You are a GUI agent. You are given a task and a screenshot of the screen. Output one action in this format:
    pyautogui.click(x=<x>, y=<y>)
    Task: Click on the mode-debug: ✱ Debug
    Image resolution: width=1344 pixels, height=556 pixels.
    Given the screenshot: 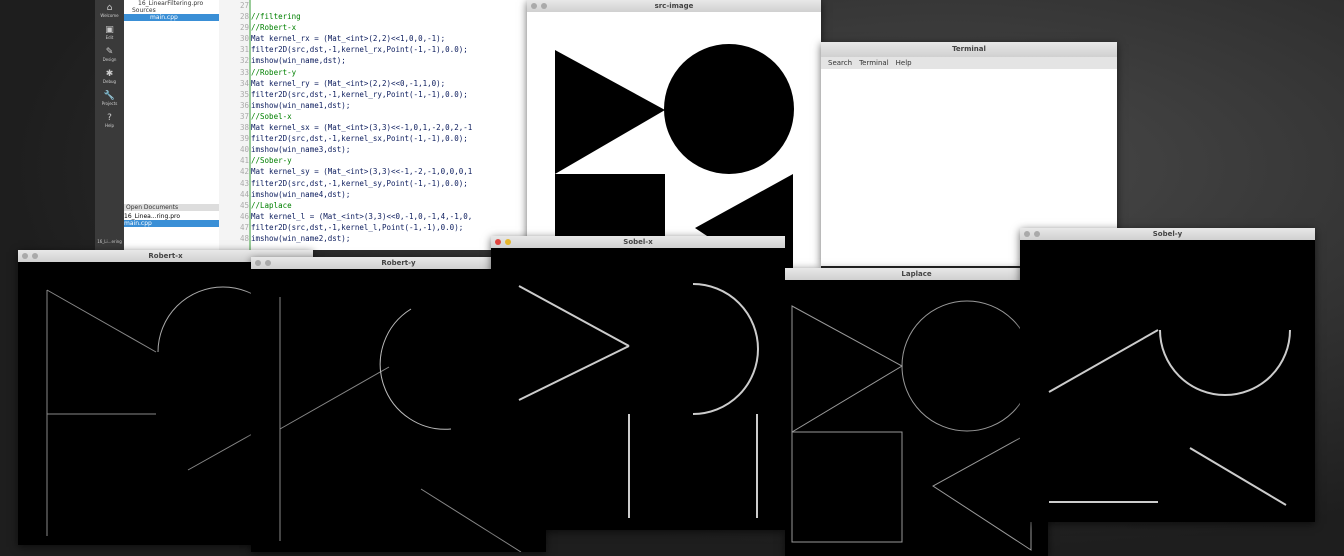 What is the action you would take?
    pyautogui.click(x=109, y=77)
    